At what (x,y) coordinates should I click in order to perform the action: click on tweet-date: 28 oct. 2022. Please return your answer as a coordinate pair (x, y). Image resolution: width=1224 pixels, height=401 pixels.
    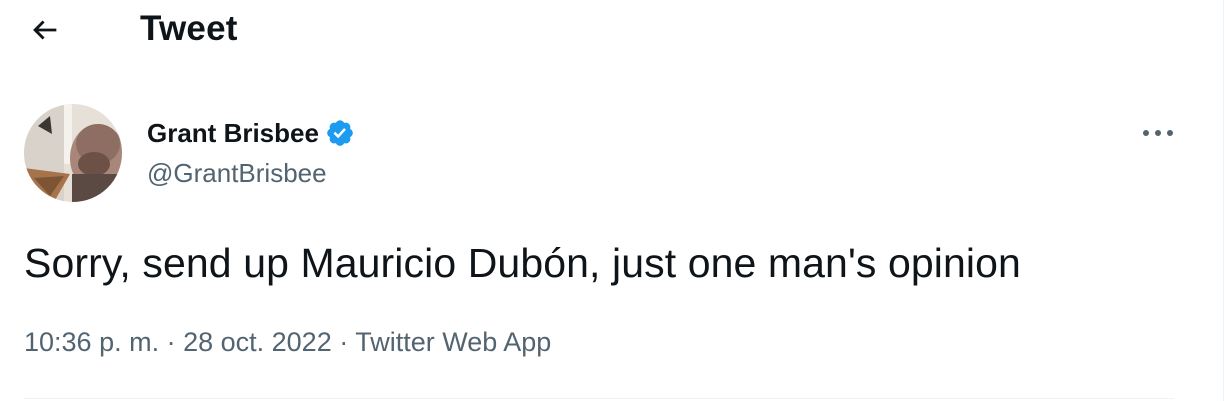
    Looking at the image, I should click on (257, 342).